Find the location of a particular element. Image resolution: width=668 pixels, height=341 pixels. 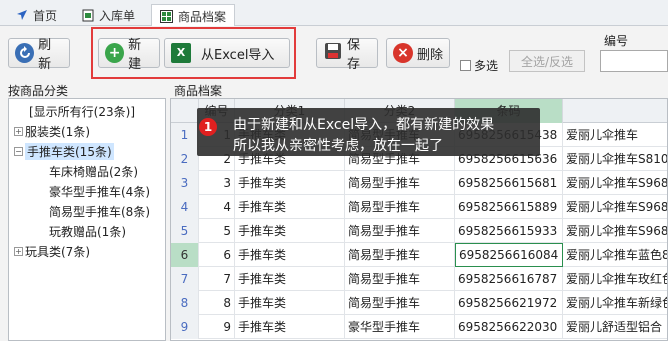

cell-no: 6 is located at coordinates (217, 255).